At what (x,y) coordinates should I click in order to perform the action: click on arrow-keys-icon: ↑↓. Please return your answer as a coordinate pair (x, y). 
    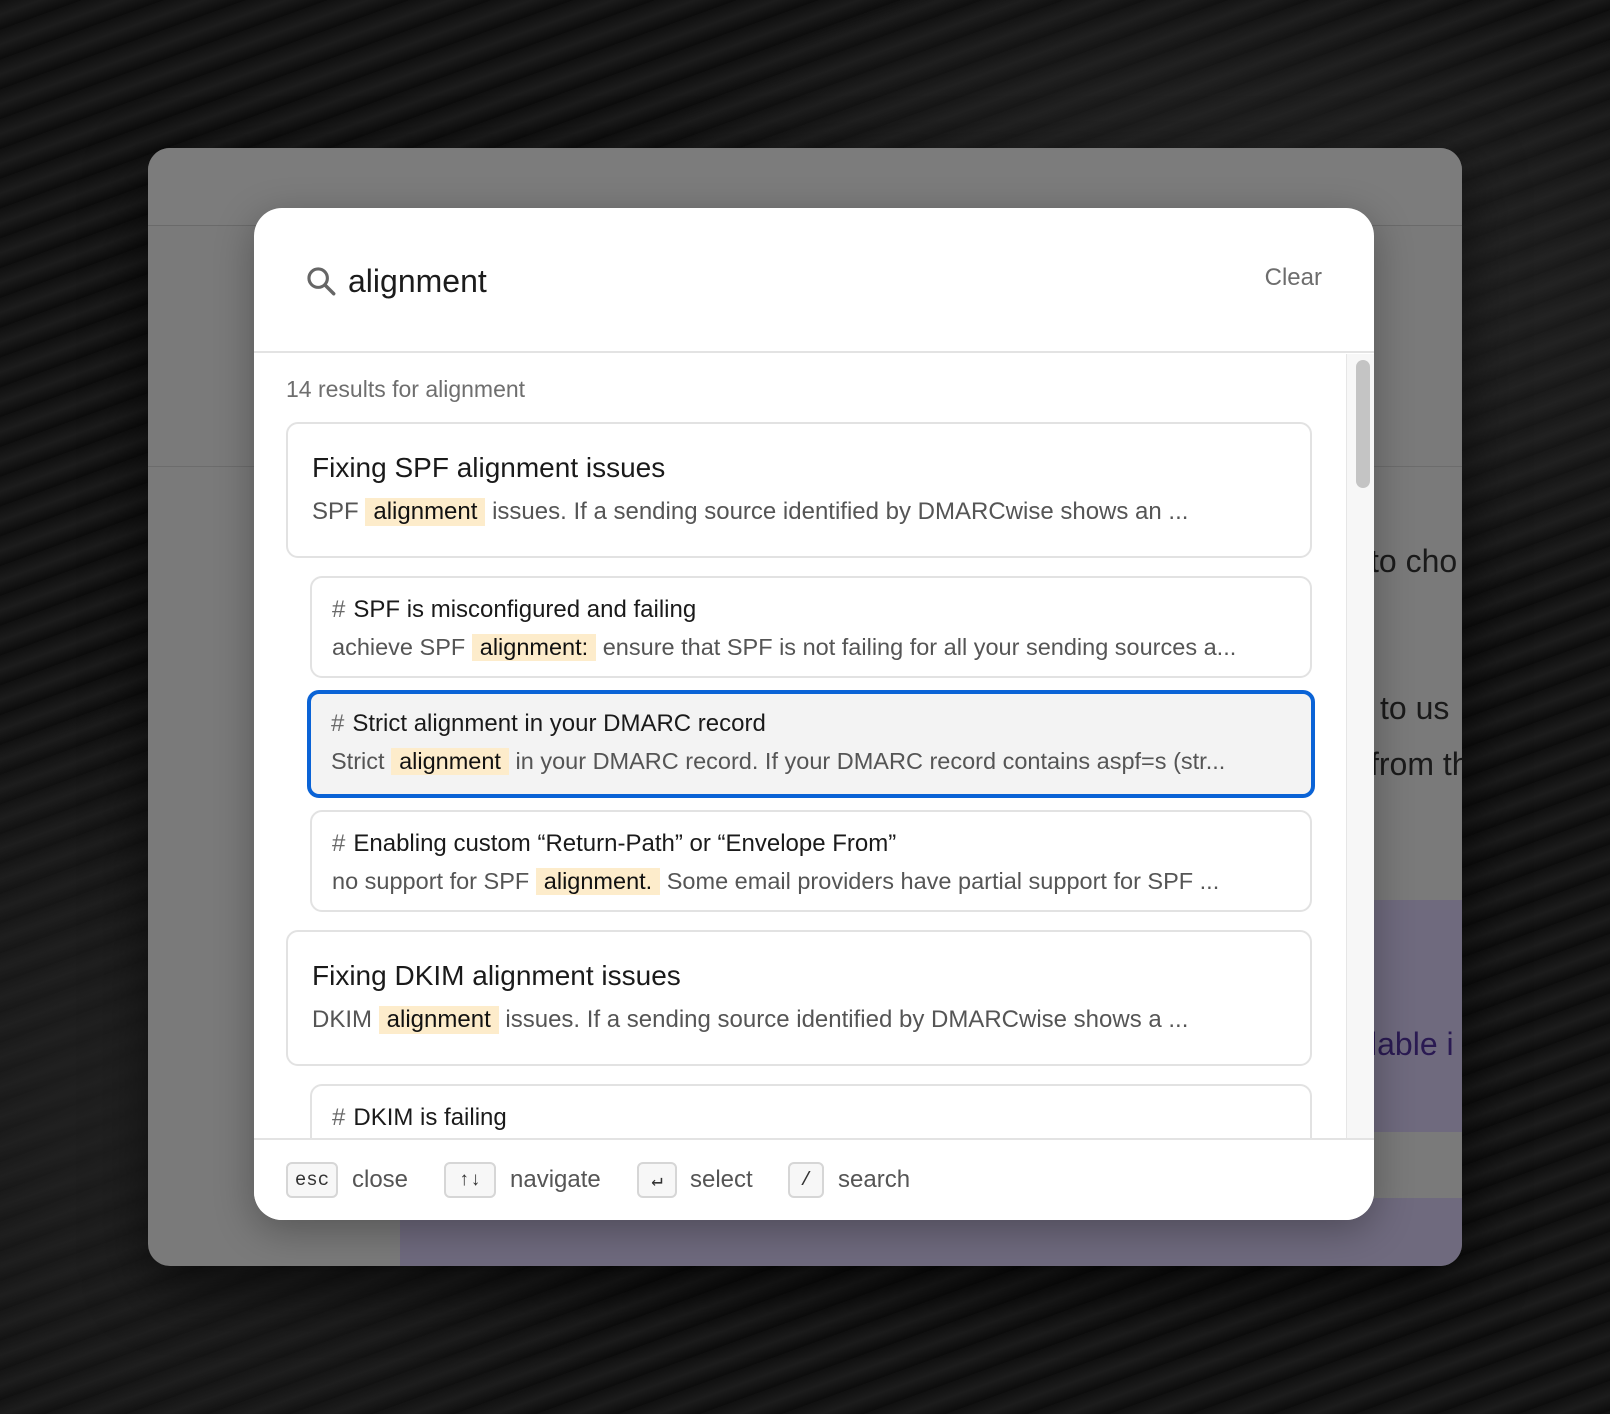
    Looking at the image, I should click on (470, 1180).